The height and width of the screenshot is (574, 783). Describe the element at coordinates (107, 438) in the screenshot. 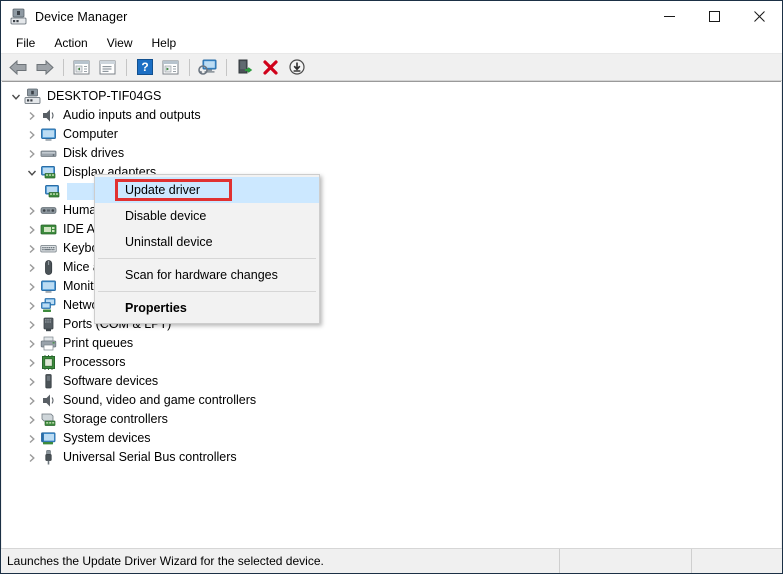

I see `tree-node-label: System devices` at that location.